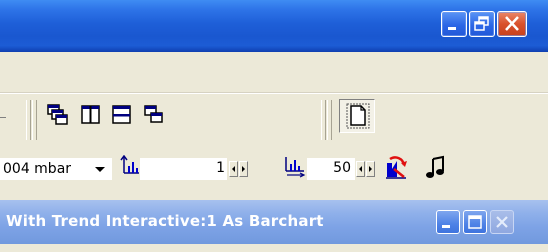 The width and height of the screenshot is (548, 252). I want to click on spin2-right-button, so click(370, 169).